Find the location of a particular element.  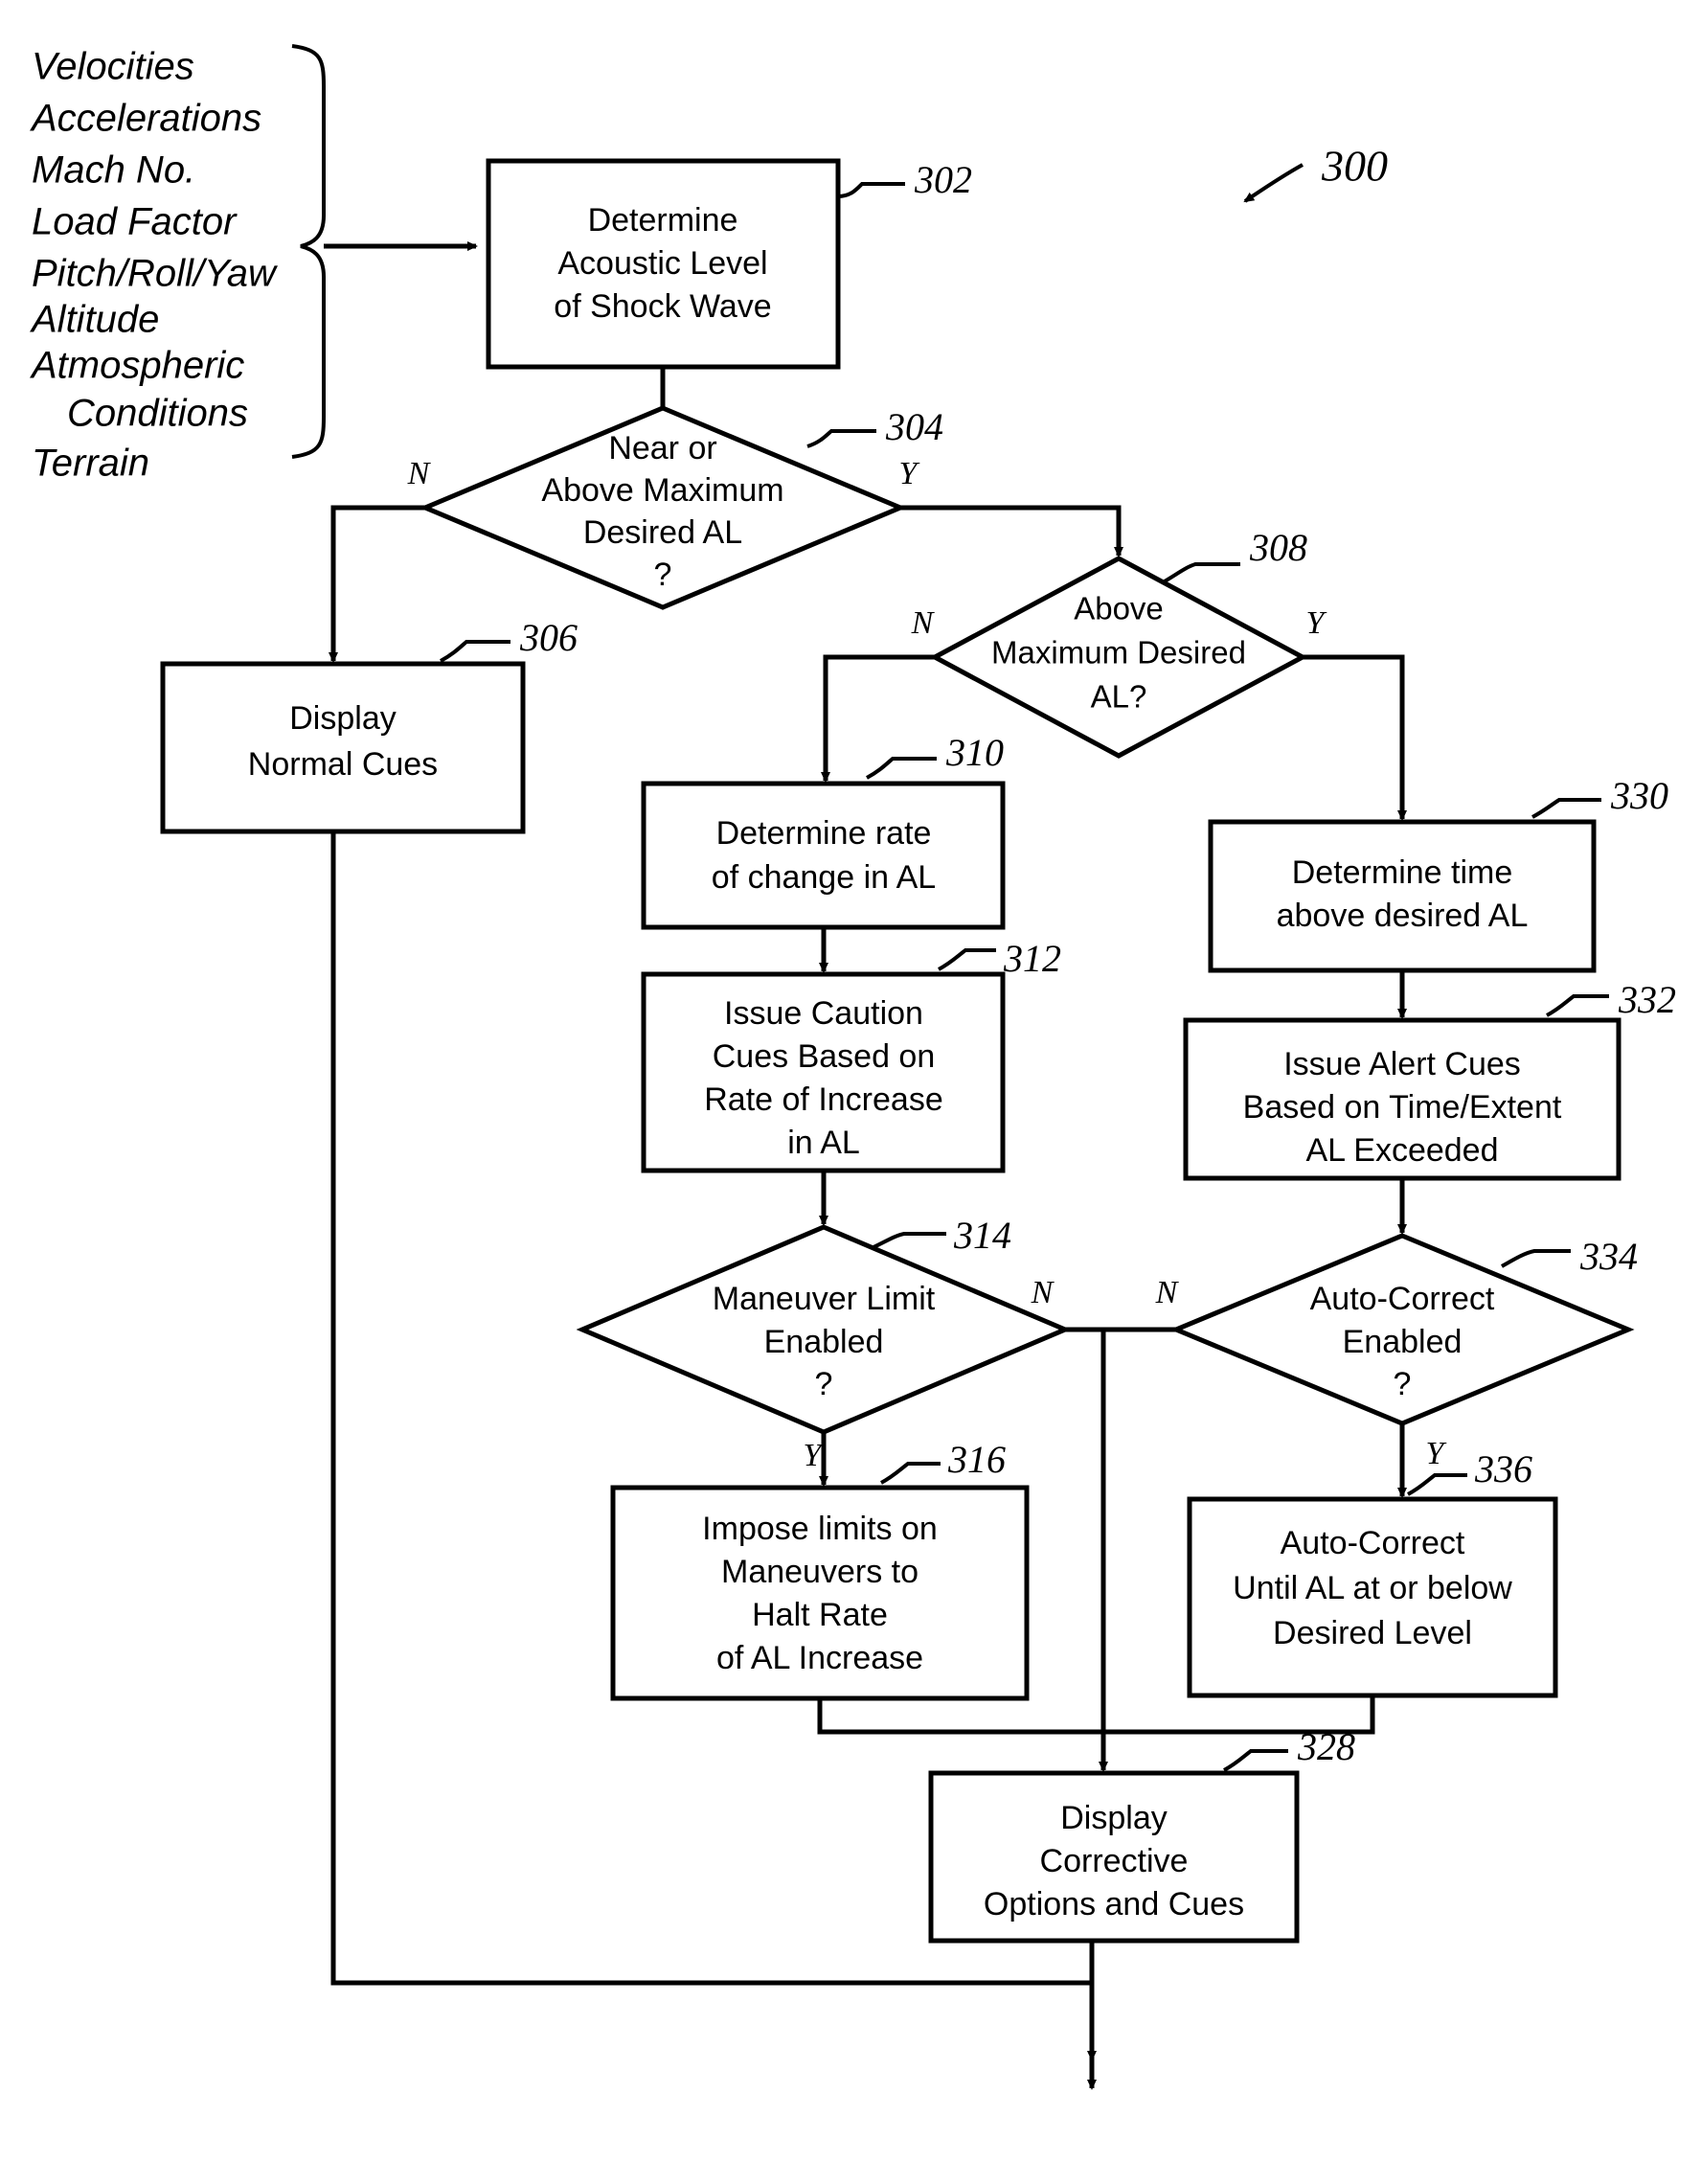

node-304-line-3: Desired AL is located at coordinates (662, 532).